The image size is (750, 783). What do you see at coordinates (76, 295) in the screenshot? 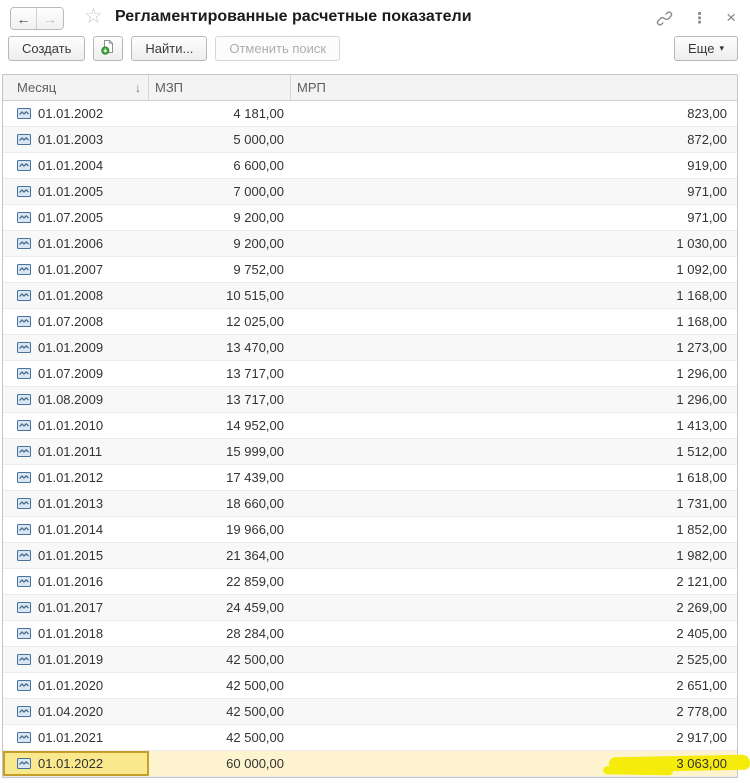
I see `cell-month: 01.01.2008` at bounding box center [76, 295].